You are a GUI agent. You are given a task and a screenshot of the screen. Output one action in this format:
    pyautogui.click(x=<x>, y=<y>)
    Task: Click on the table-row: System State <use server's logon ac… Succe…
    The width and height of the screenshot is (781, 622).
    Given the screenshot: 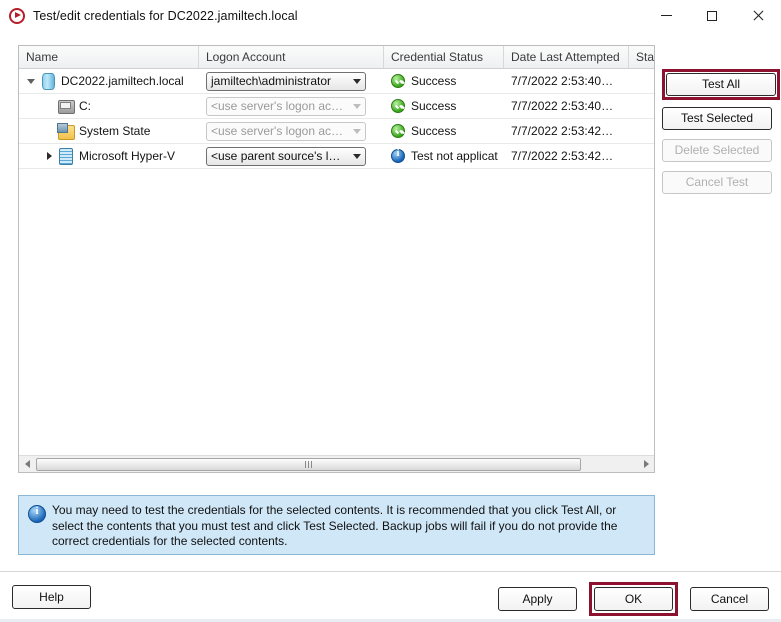 What is the action you would take?
    pyautogui.click(x=336, y=131)
    